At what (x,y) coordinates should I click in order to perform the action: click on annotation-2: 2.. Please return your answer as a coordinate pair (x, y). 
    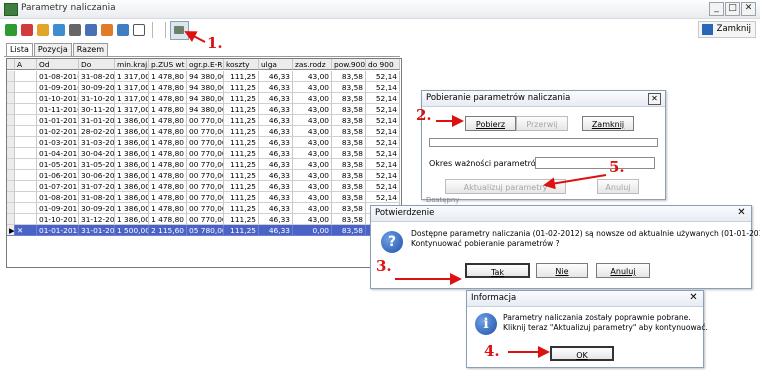
    Looking at the image, I should click on (424, 115).